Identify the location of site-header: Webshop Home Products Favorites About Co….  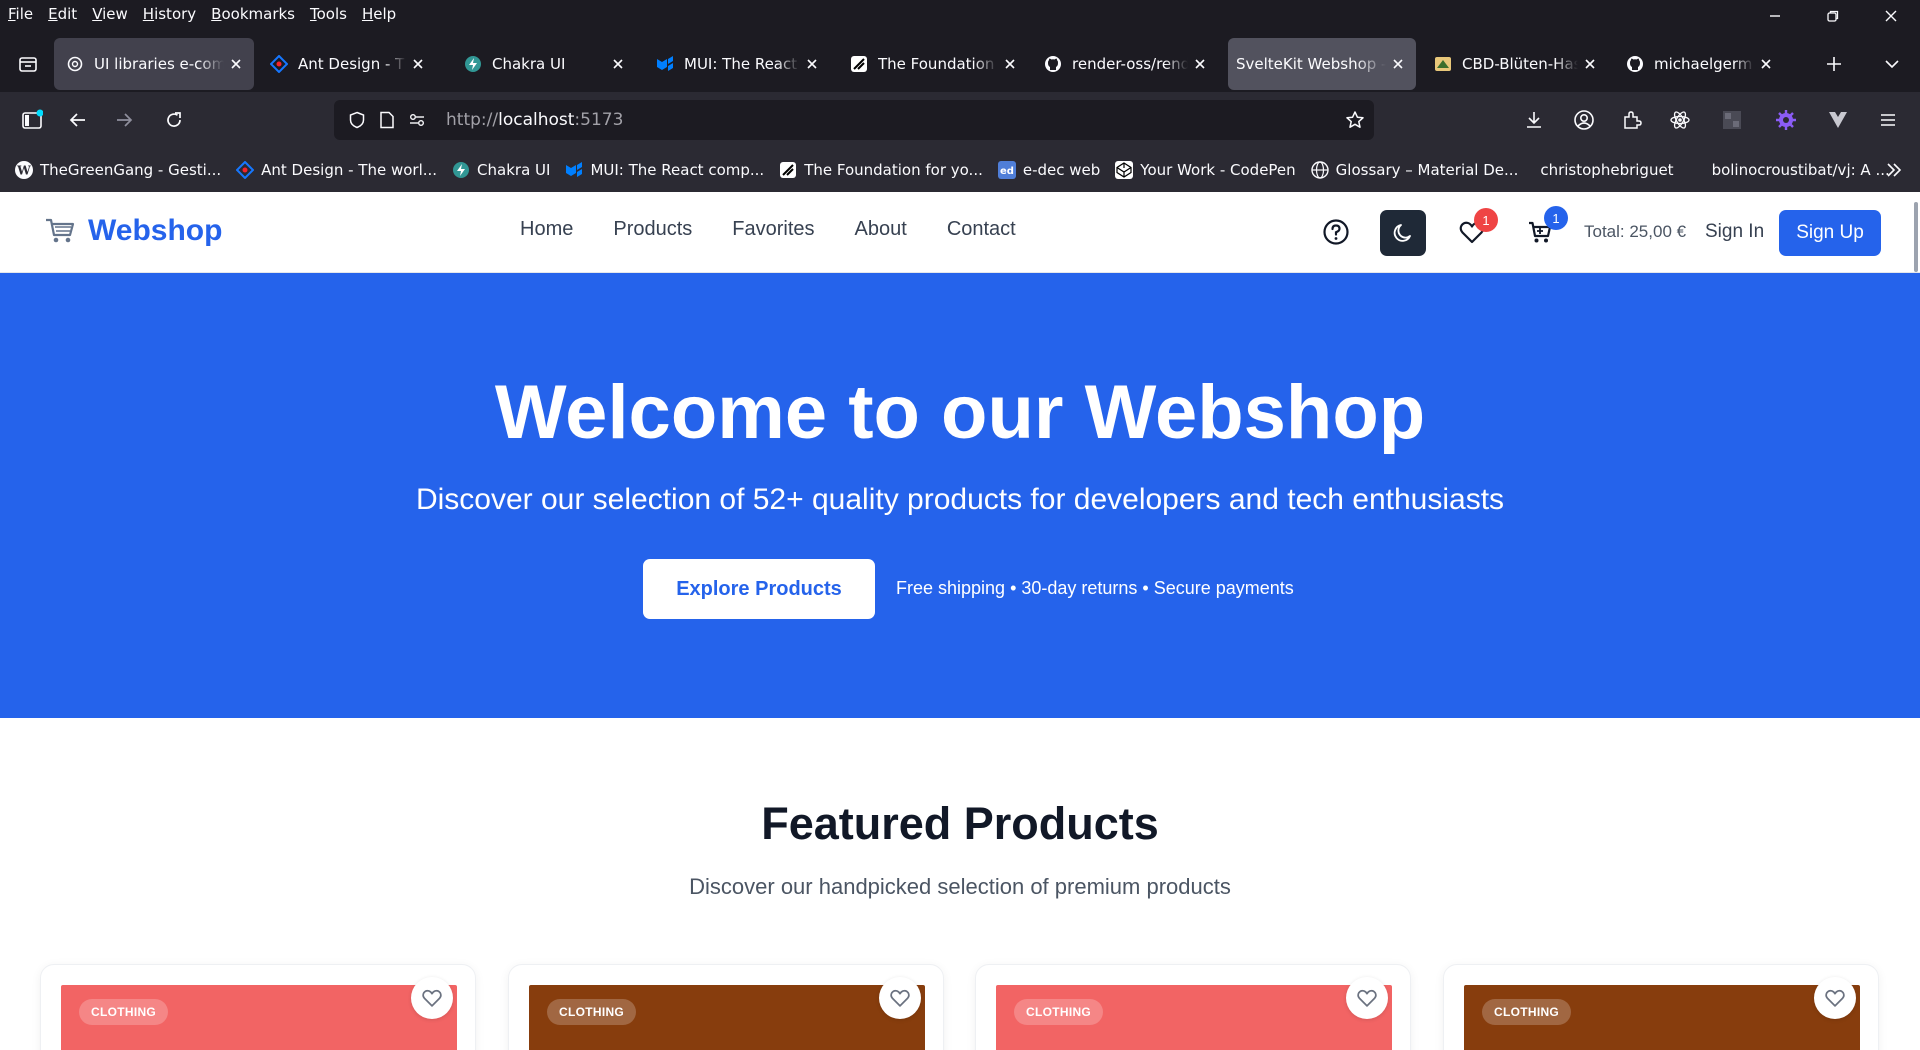
(960, 232).